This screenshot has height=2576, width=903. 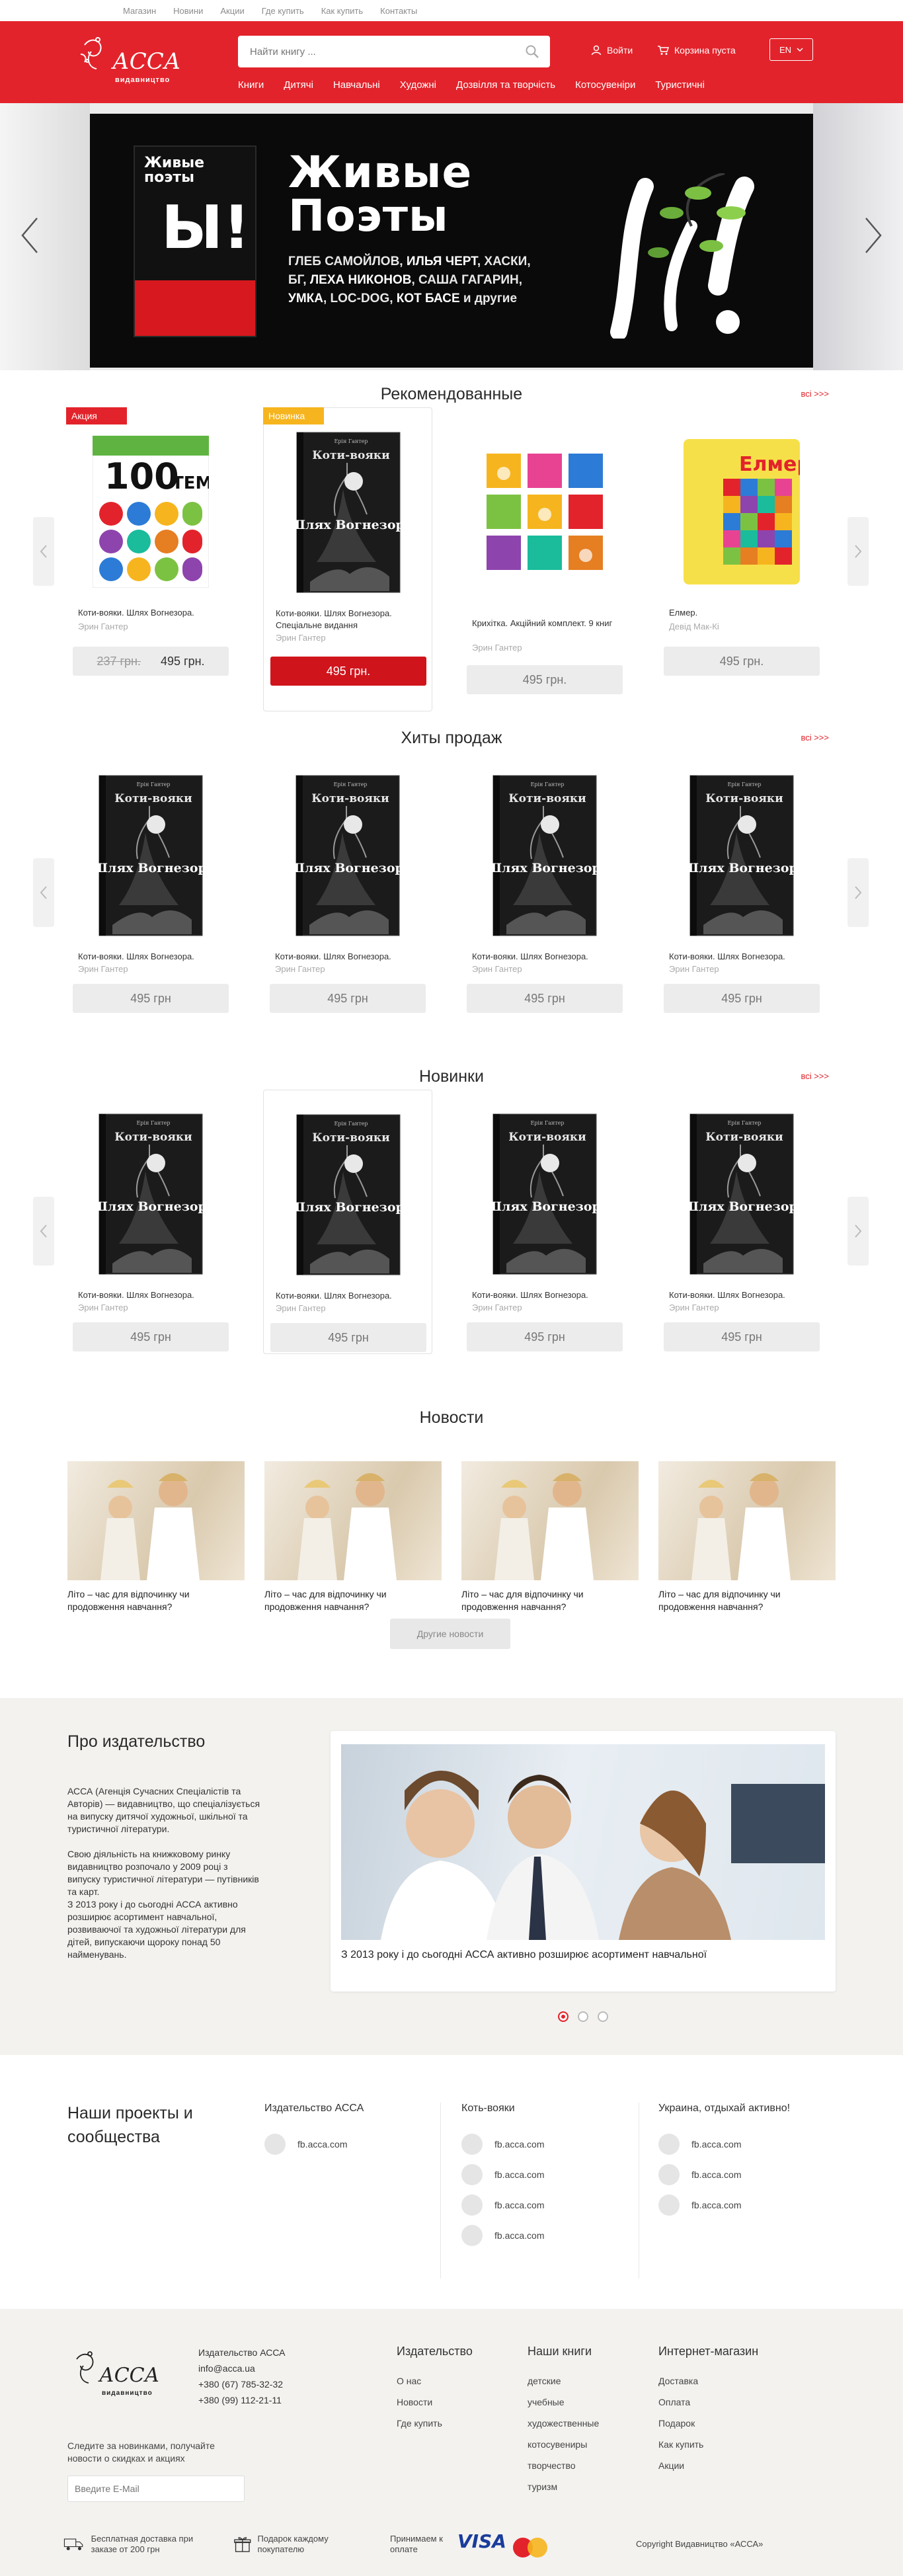 What do you see at coordinates (563, 2402) in the screenshot?
I see `footer-link: учебные` at bounding box center [563, 2402].